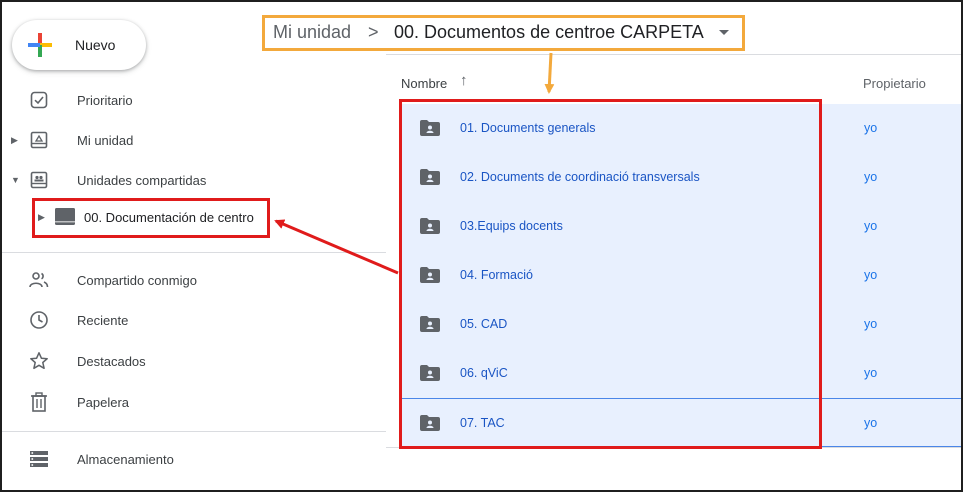 This screenshot has width=963, height=492. What do you see at coordinates (39, 459) in the screenshot?
I see `storage-icon` at bounding box center [39, 459].